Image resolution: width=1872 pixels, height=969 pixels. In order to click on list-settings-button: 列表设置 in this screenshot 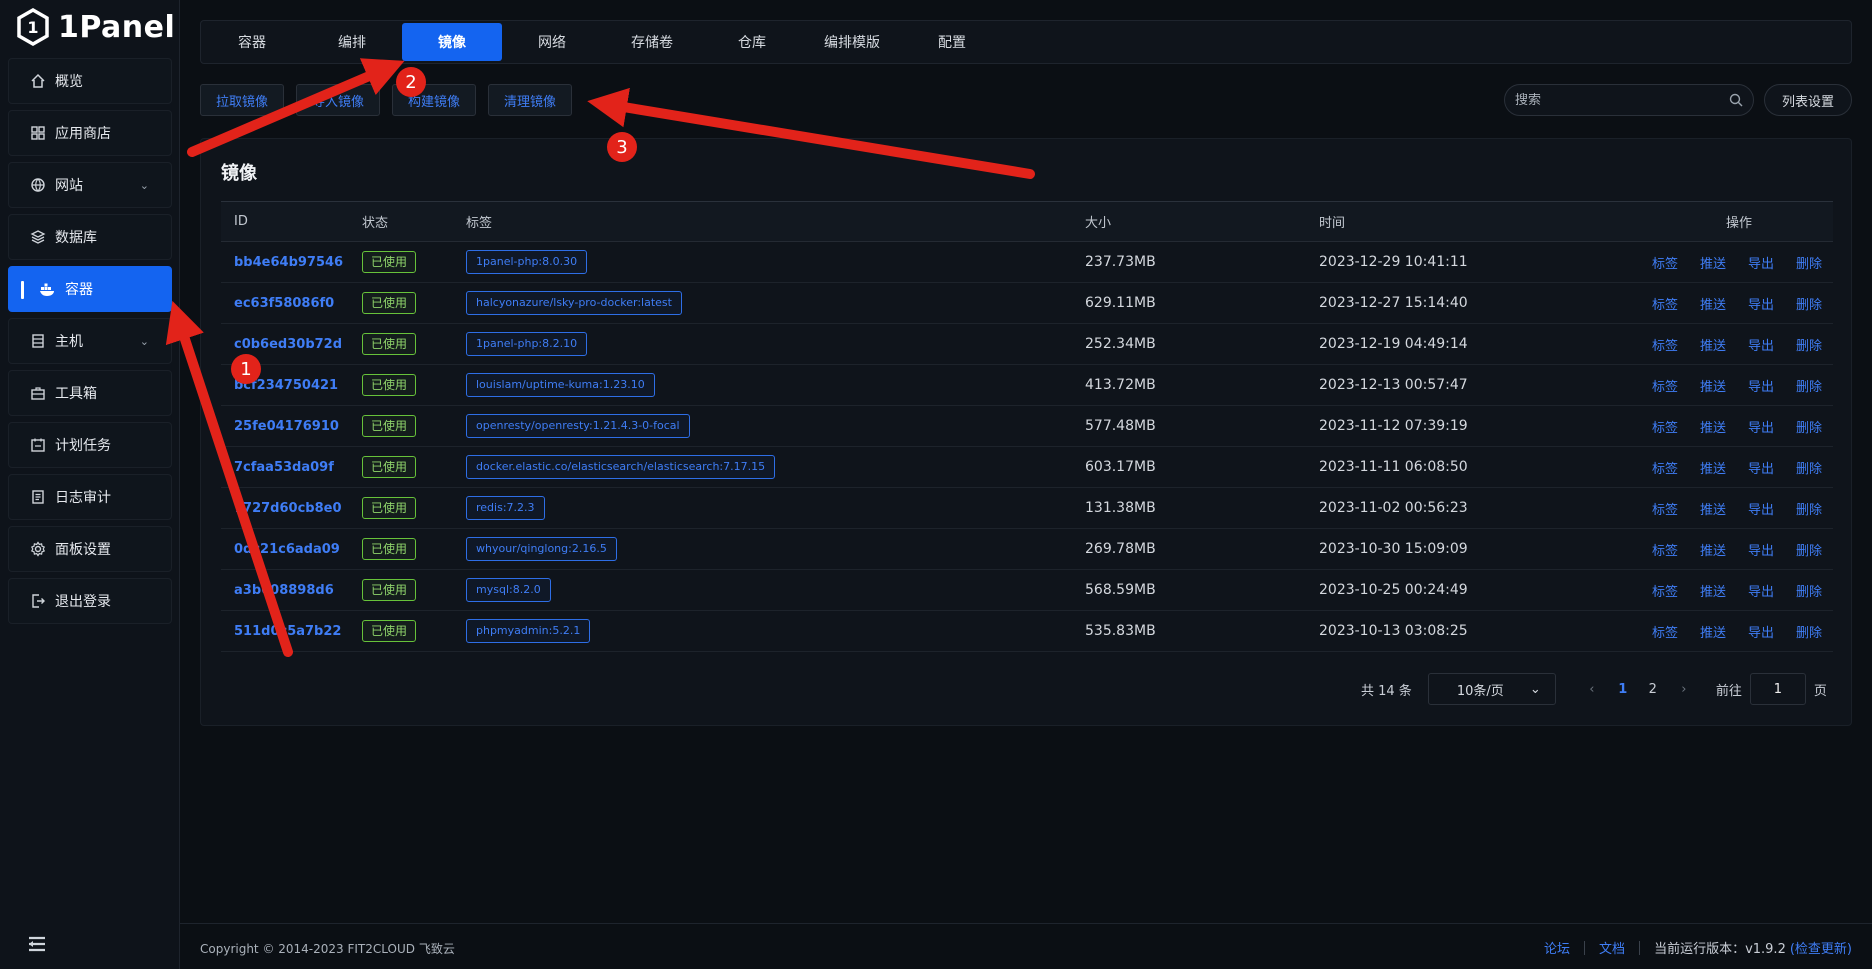, I will do `click(1808, 100)`.